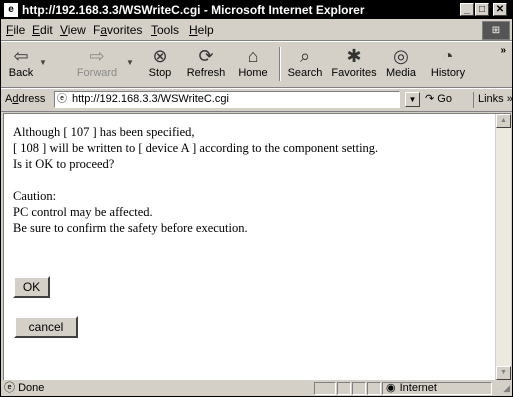  What do you see at coordinates (160, 56) in the screenshot?
I see `stop-icon: ⊗` at bounding box center [160, 56].